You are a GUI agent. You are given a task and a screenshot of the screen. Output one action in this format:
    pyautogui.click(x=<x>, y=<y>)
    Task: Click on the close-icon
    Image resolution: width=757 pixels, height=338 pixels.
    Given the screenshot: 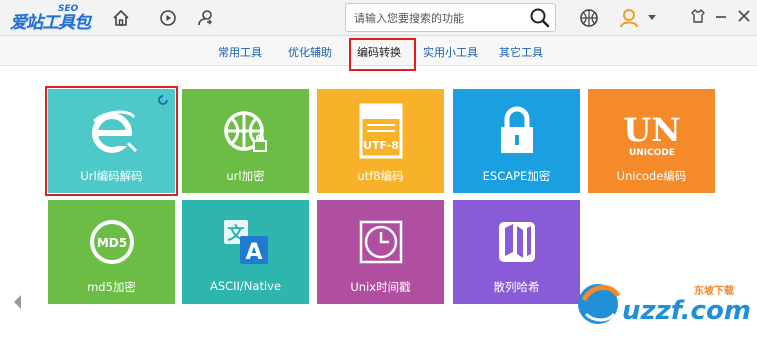 What is the action you would take?
    pyautogui.click(x=744, y=16)
    